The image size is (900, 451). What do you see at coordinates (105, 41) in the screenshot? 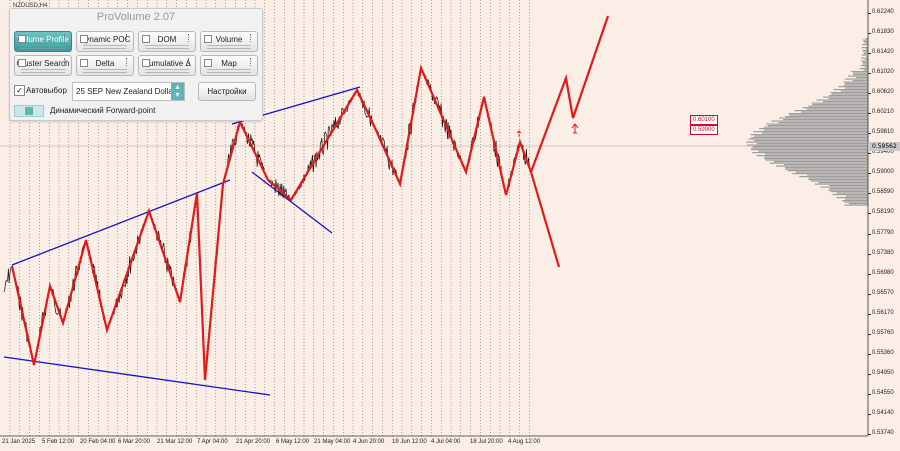
I see `dynamic-poc-button: Dynamic POC` at bounding box center [105, 41].